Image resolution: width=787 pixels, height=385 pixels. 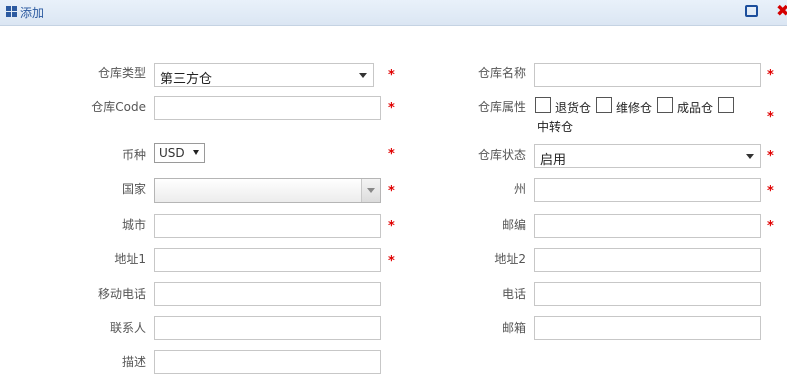 I want to click on state-input, so click(x=647, y=190).